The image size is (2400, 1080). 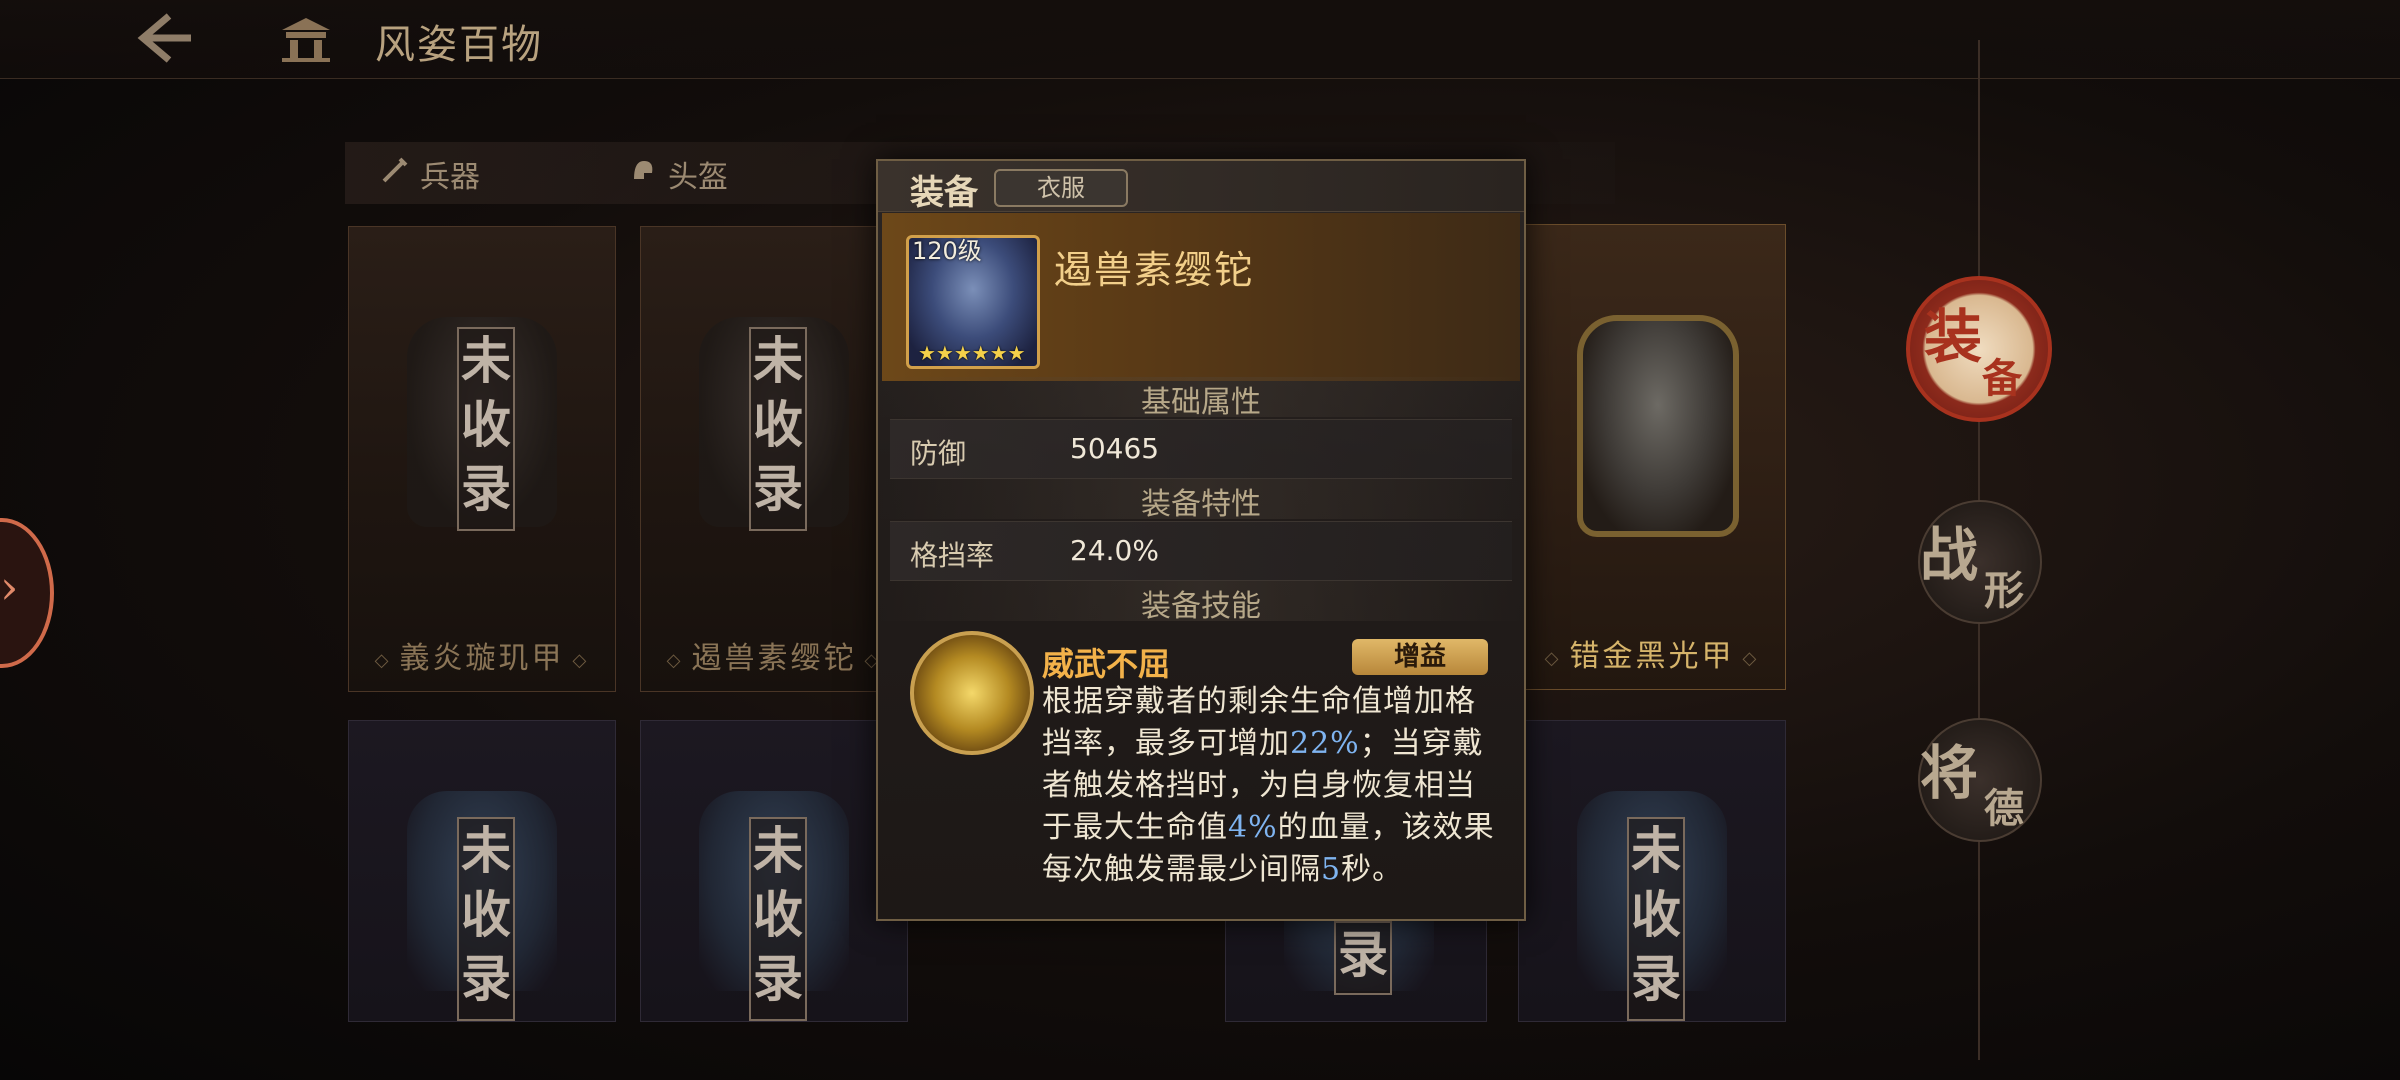 I want to click on equipment-card: 未收录 ◇ 遏兽素缨铊 ◇, so click(x=774, y=459).